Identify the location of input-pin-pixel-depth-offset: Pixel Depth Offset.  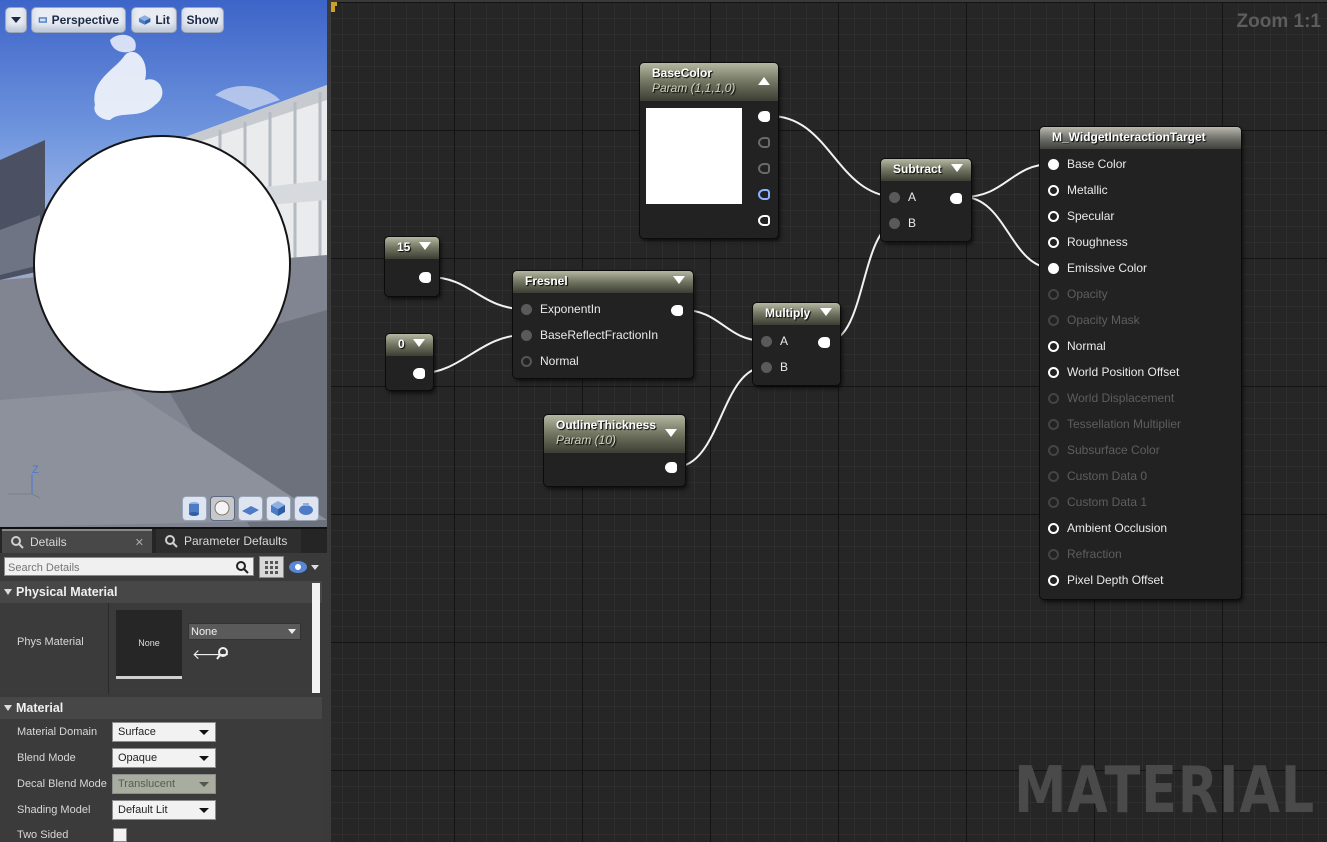
(1102, 580).